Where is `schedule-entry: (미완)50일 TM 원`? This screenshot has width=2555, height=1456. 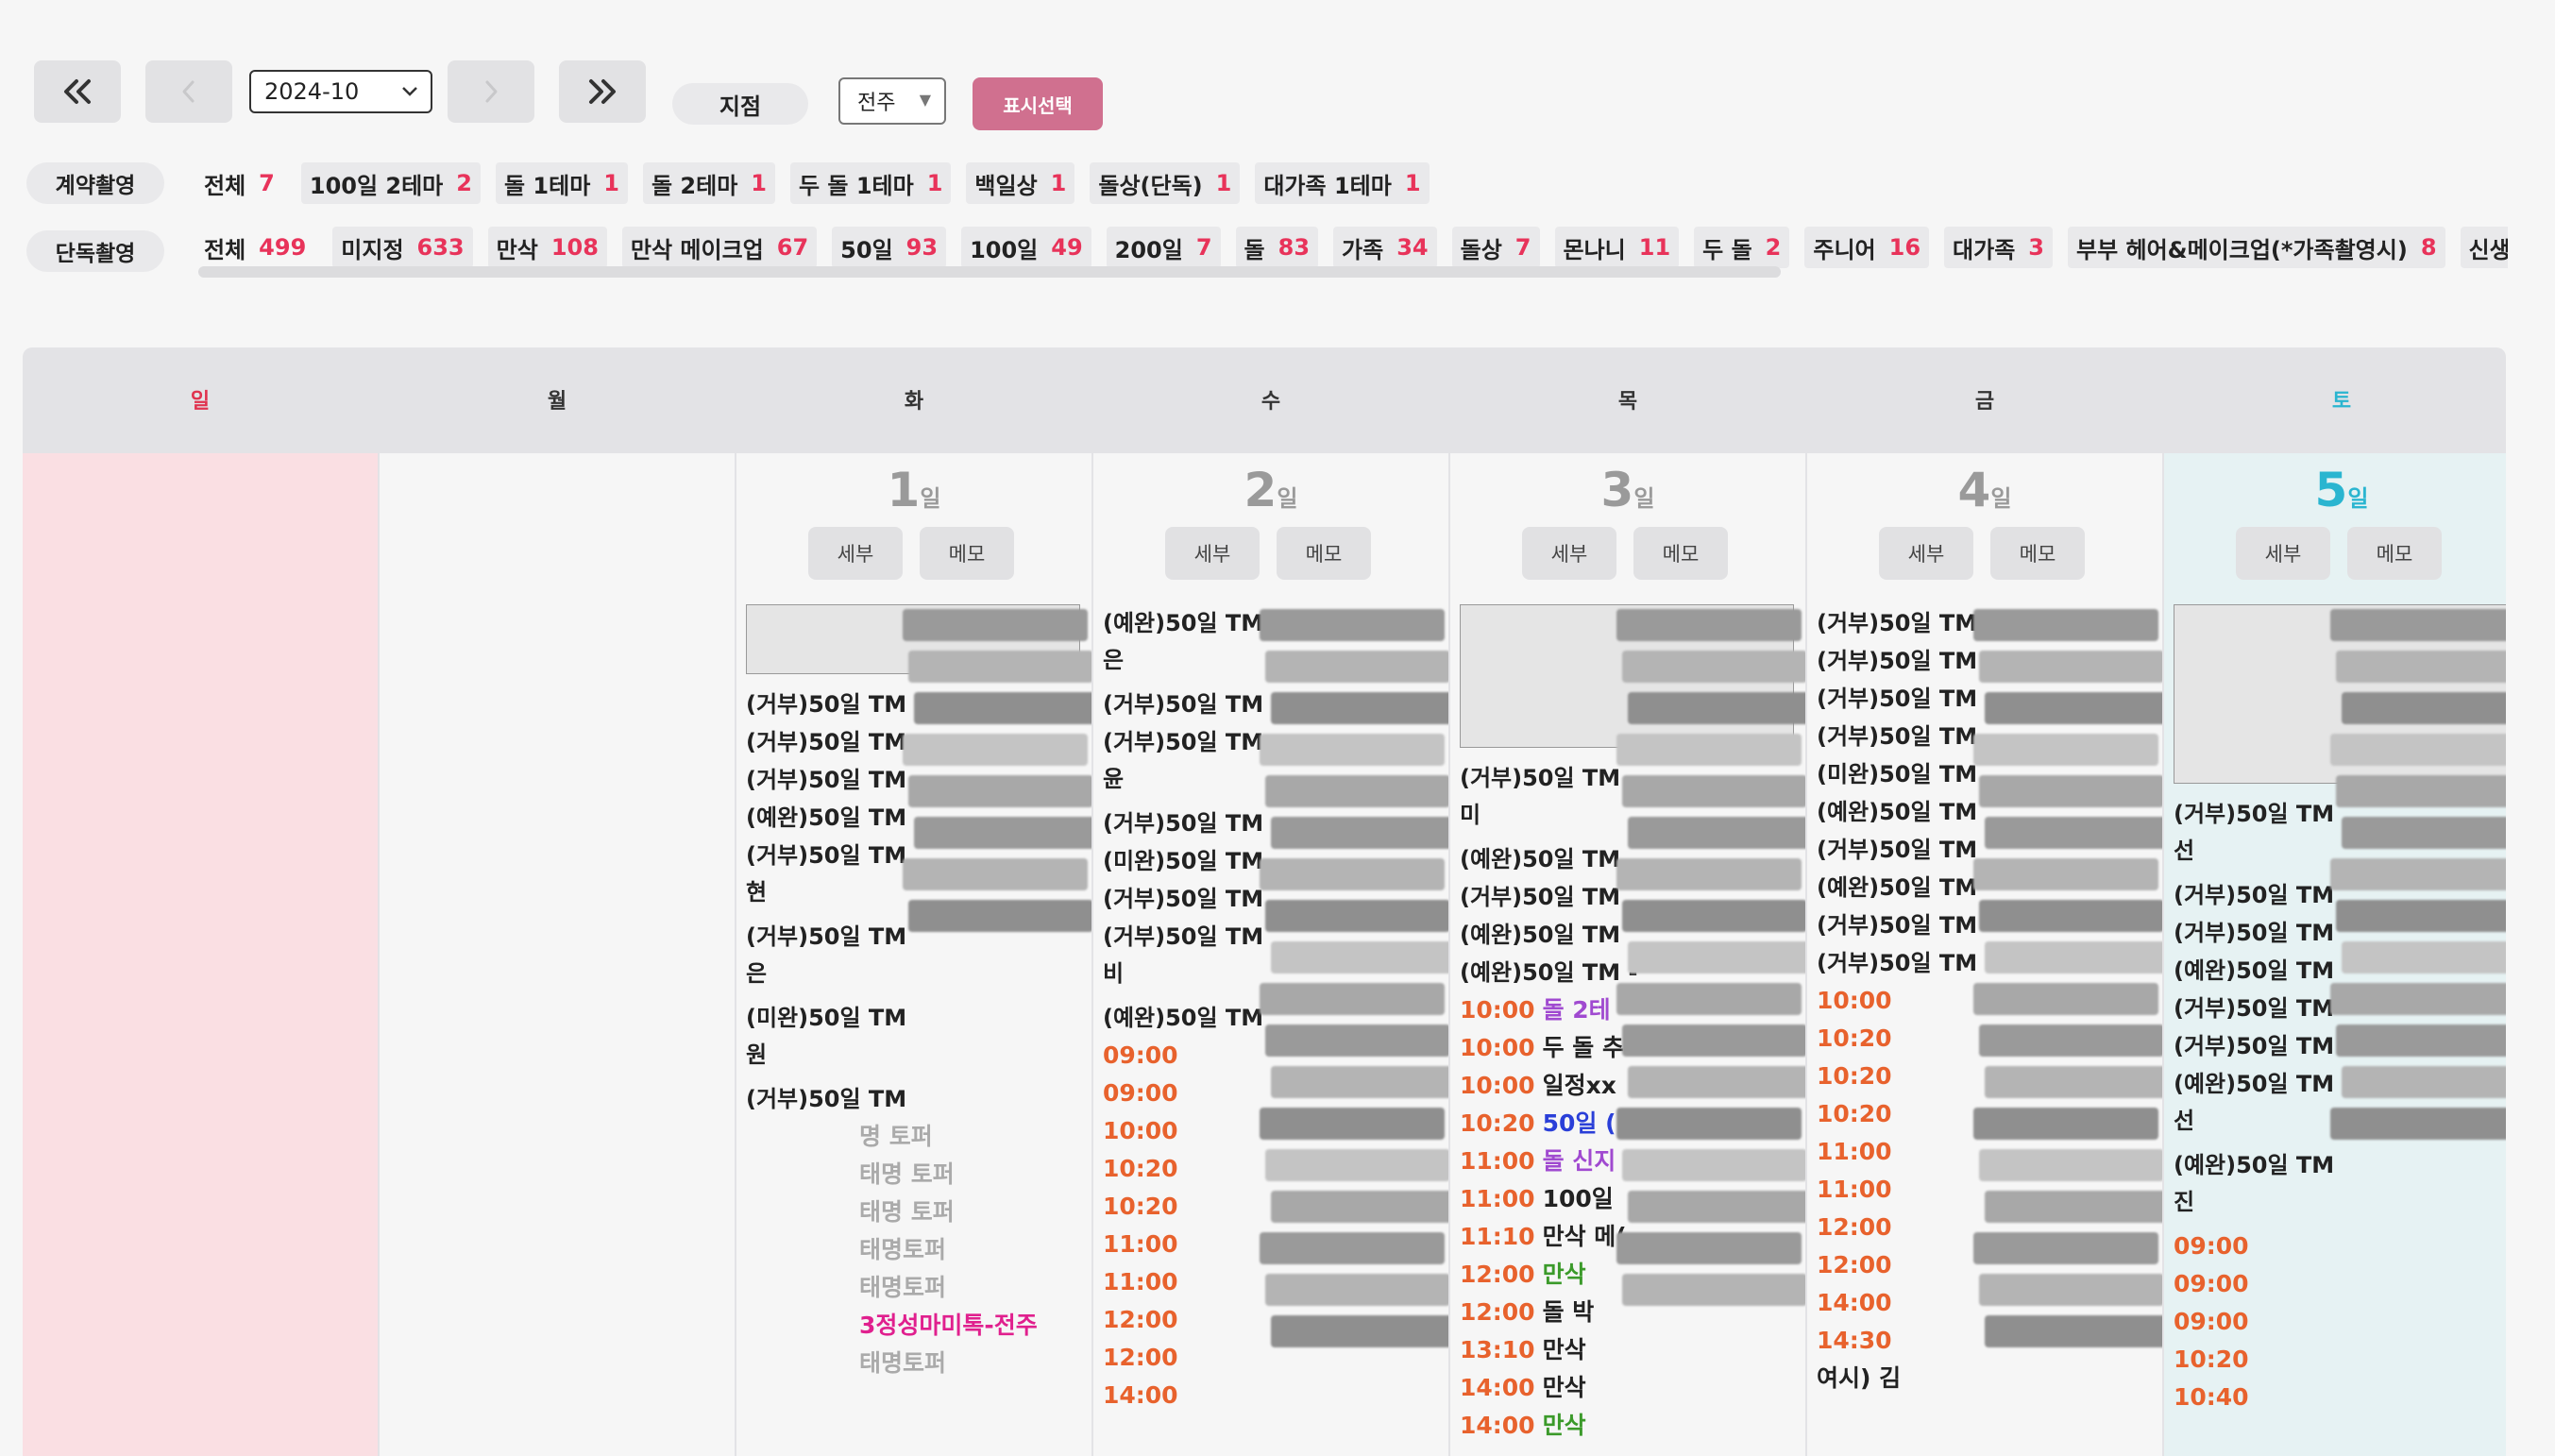
schedule-entry: (미완)50일 TM 원 is located at coordinates (918, 1036).